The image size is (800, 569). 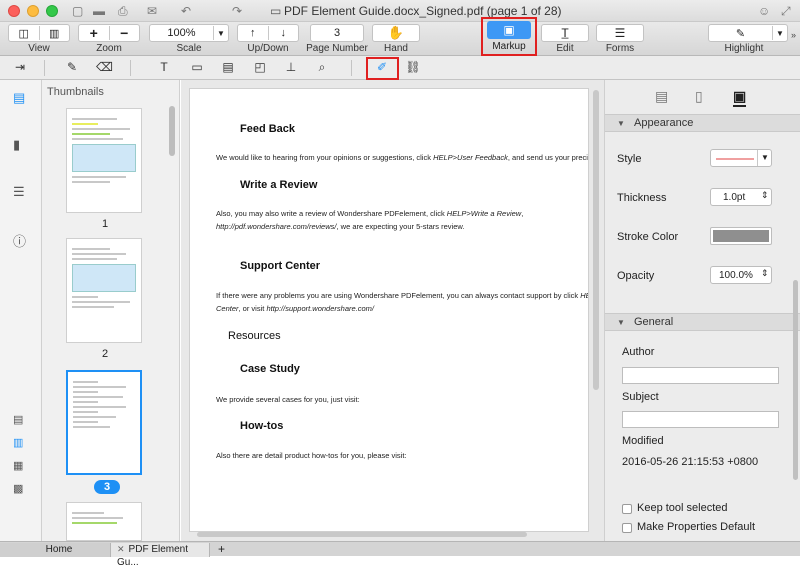 What do you see at coordinates (186, 11) in the screenshot?
I see `undo-icon: ↶` at bounding box center [186, 11].